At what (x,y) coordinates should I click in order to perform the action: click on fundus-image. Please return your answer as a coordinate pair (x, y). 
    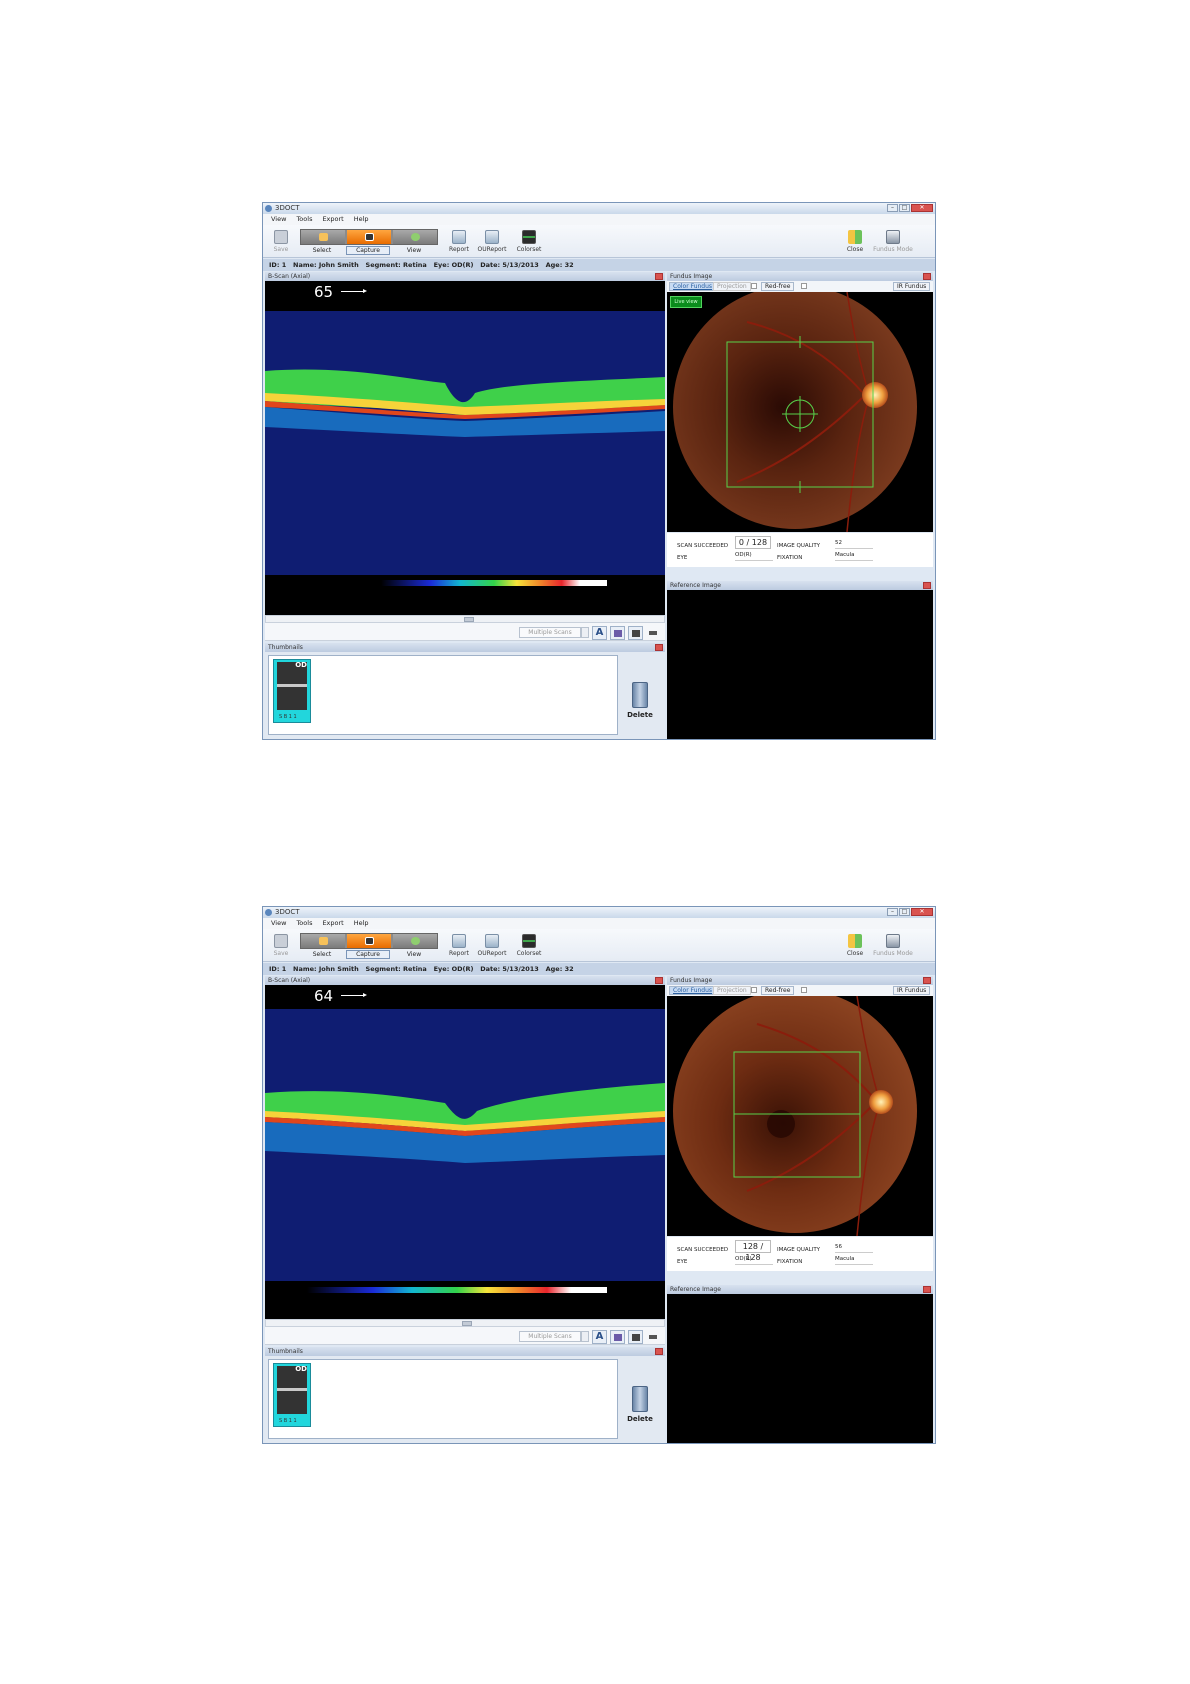
    Looking at the image, I should click on (800, 1116).